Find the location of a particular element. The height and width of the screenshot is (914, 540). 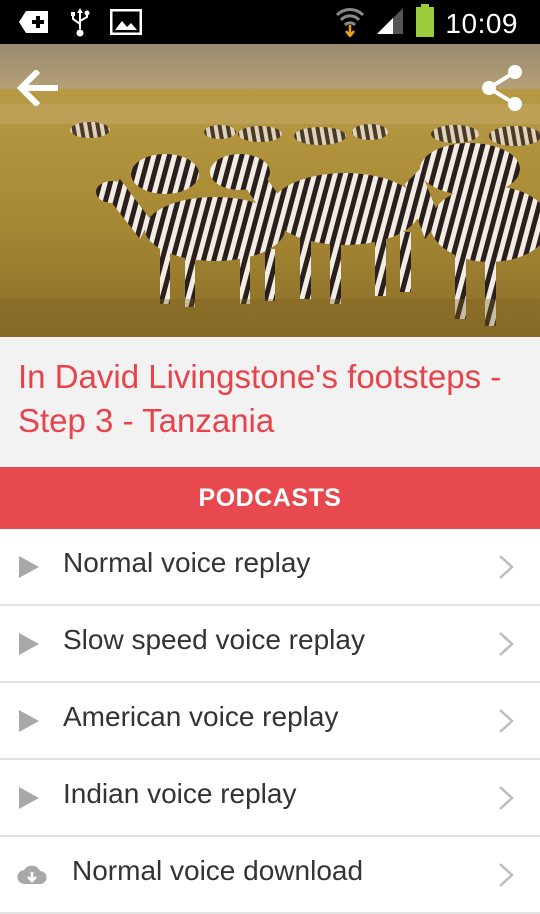

list-item-american-voice-replay: American voice replay is located at coordinates (270, 721).